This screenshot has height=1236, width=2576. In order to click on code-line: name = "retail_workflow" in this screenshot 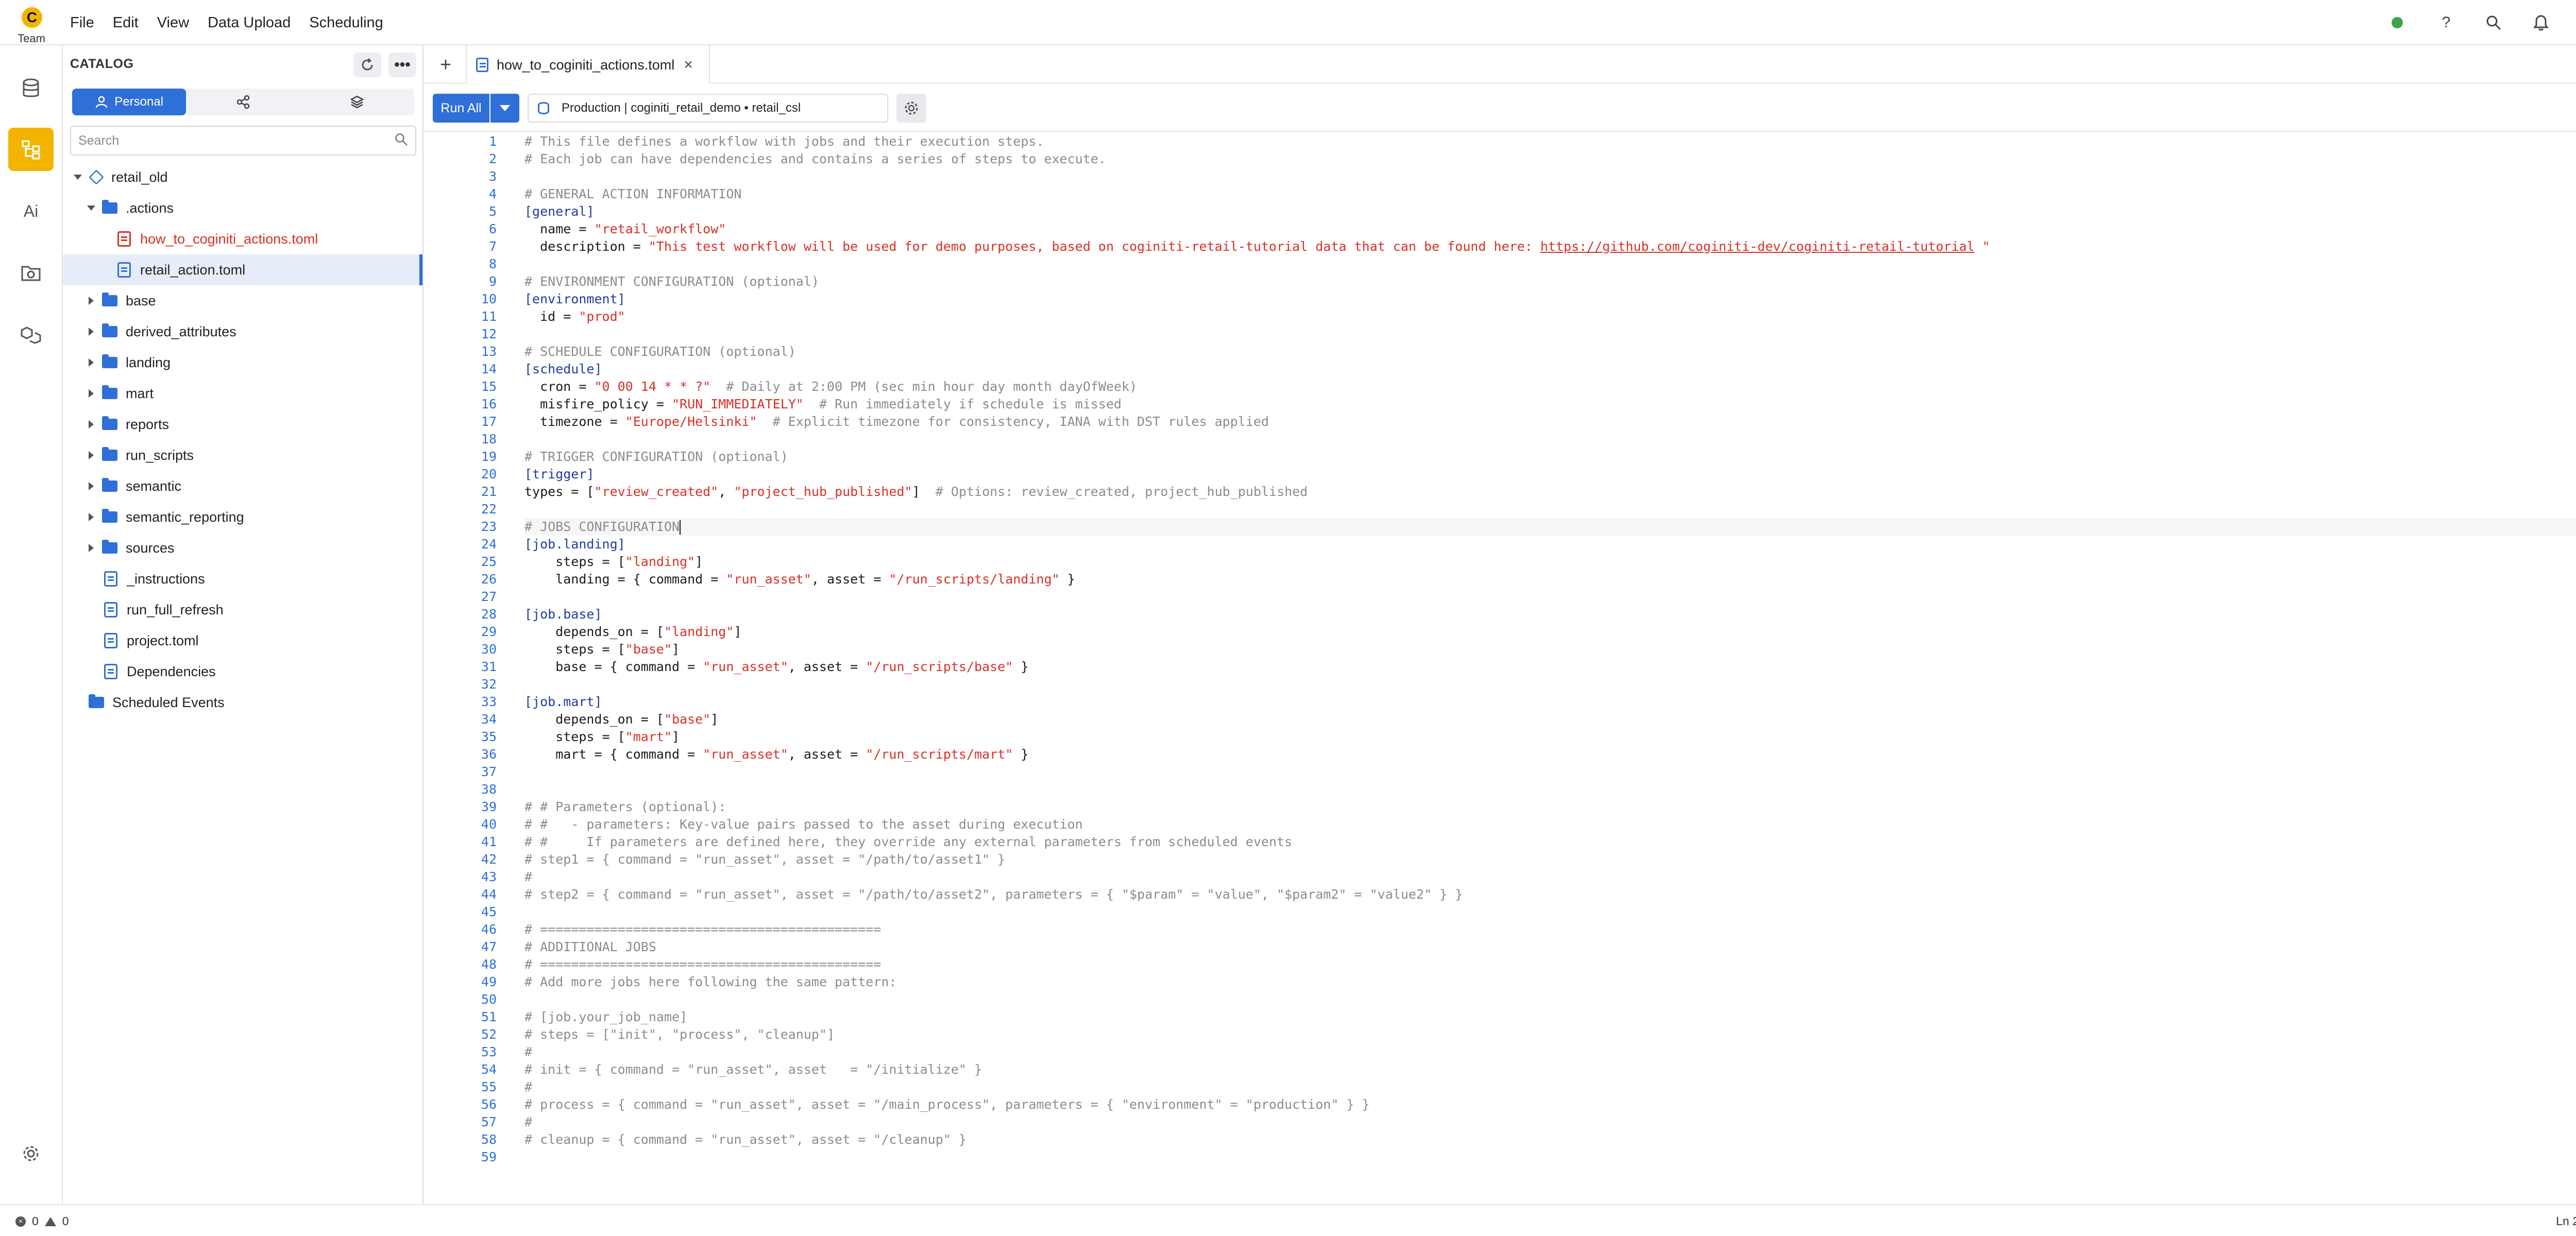, I will do `click(1550, 229)`.